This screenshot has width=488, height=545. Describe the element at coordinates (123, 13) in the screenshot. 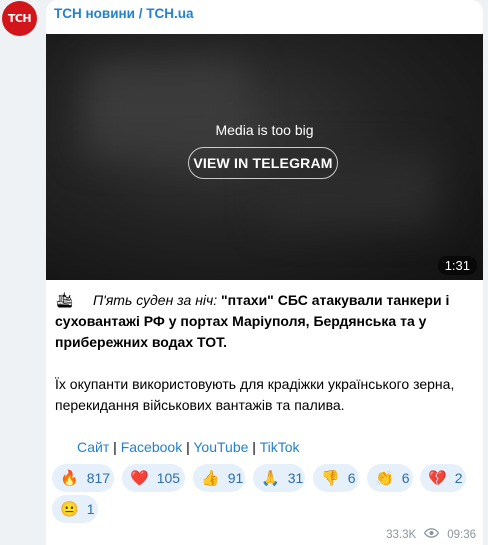

I see `channel-name: ТСН новини / TCH.ua` at that location.